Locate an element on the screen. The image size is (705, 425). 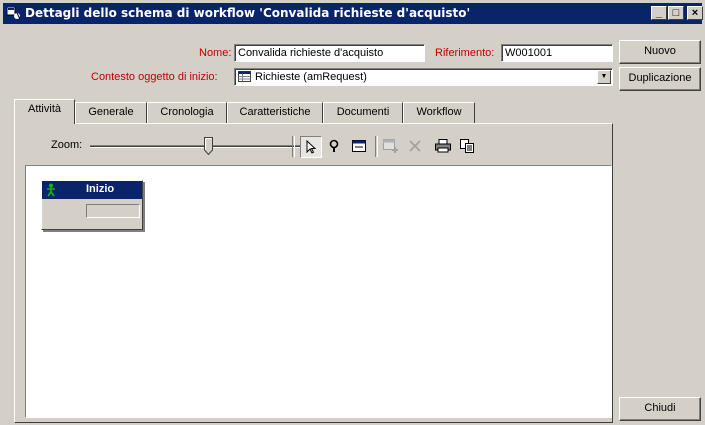
start-context-label: Contesto oggetto di inizio: is located at coordinates (154, 77).